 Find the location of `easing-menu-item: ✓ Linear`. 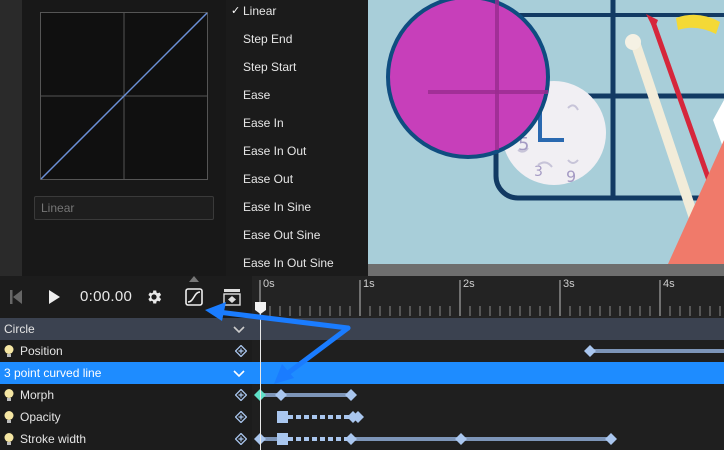

easing-menu-item: ✓ Linear is located at coordinates (297, 12).